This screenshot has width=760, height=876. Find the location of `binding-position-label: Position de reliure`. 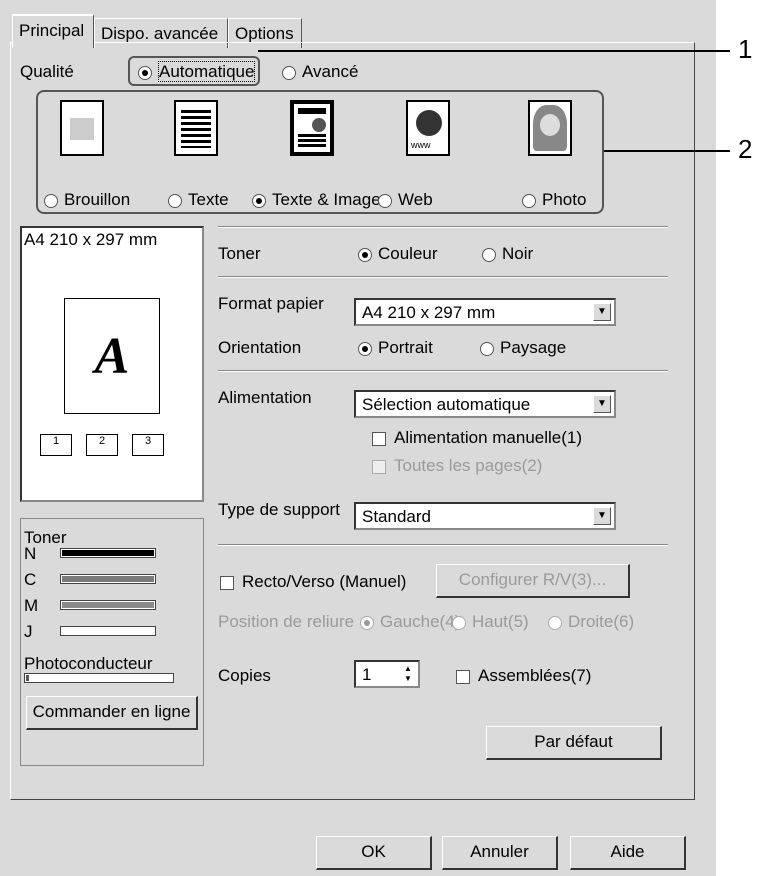

binding-position-label: Position de reliure is located at coordinates (286, 621).